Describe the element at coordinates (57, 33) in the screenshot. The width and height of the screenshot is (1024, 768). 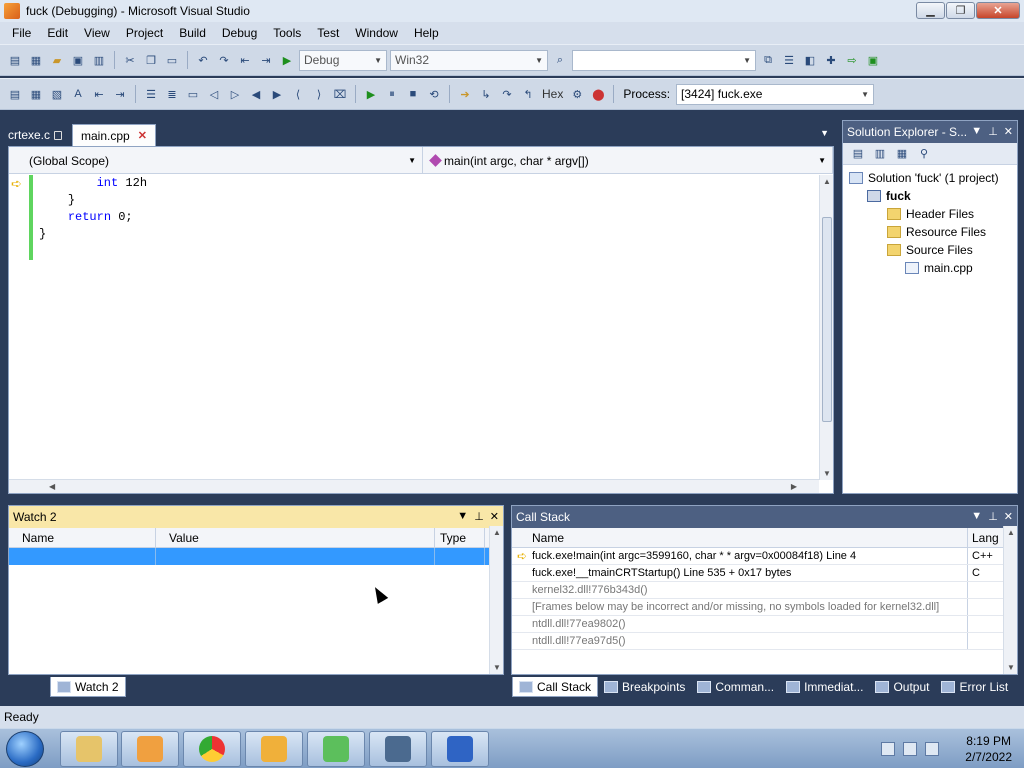
I see `menu-edit: Edit` at that location.